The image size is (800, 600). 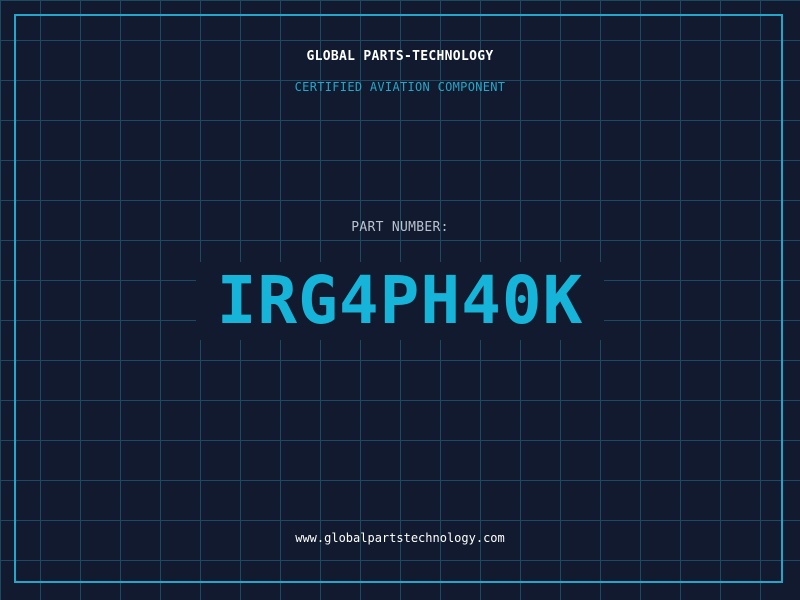 I want to click on certification-tagline: CERTIFIED AVIATION COMPONENT, so click(x=400, y=87).